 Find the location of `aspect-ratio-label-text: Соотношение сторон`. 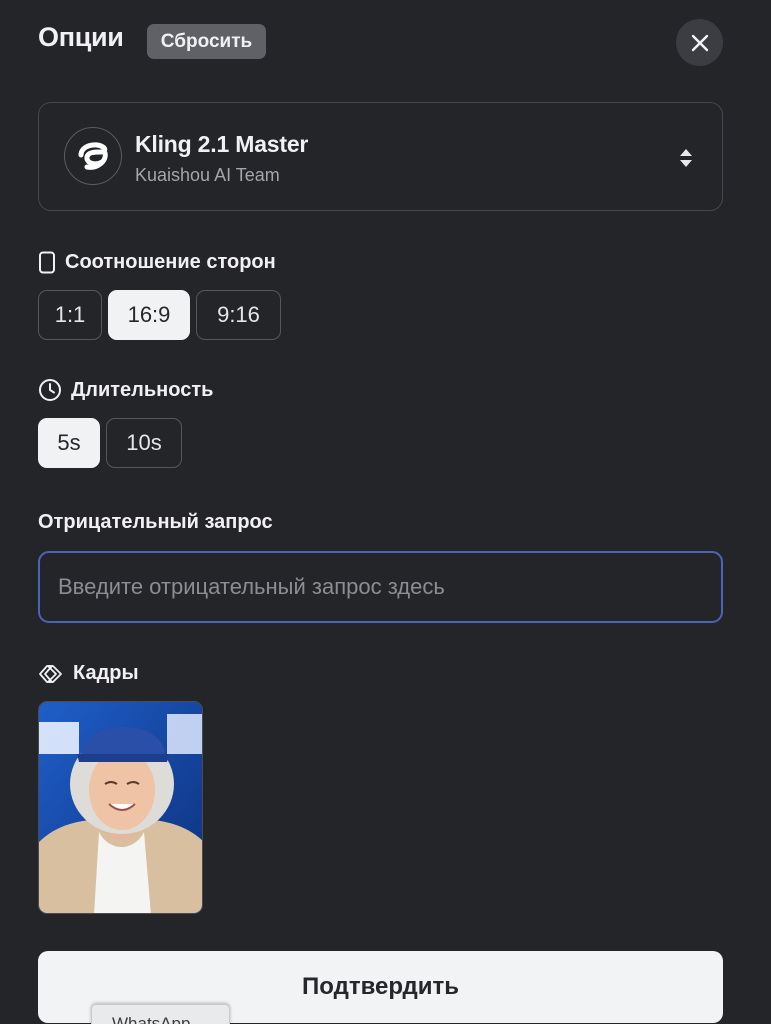

aspect-ratio-label-text: Соотношение сторон is located at coordinates (170, 262).